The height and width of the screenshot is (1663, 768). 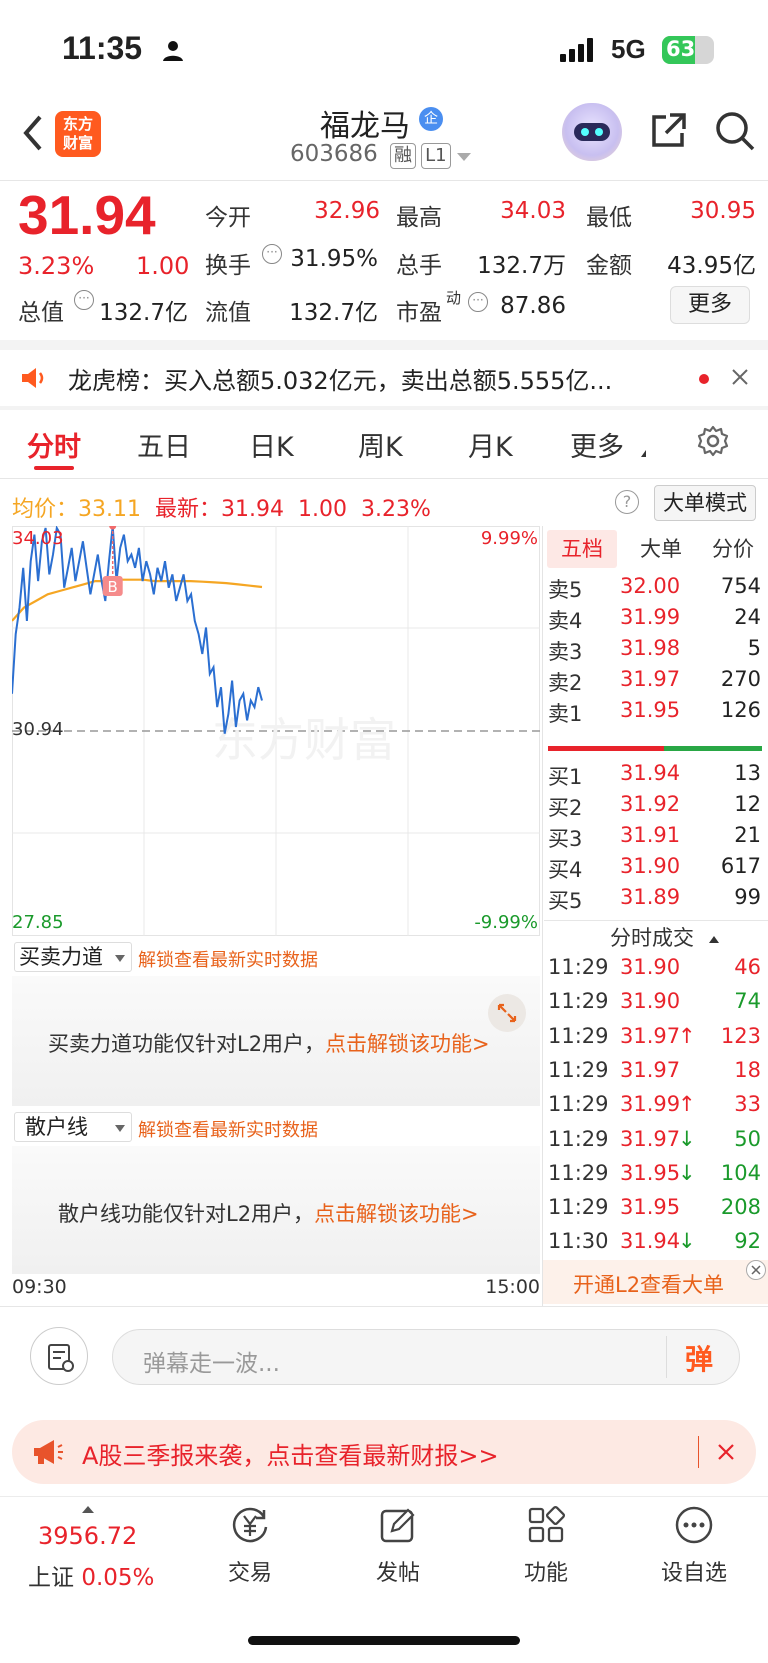 What do you see at coordinates (582, 549) in the screenshot?
I see `tab-five-levels: 五档` at bounding box center [582, 549].